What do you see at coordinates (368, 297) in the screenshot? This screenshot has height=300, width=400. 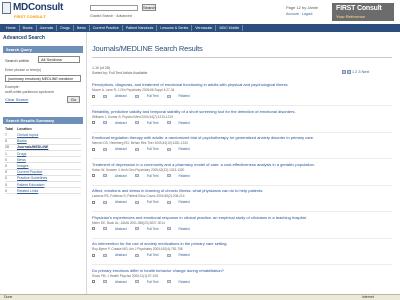 I see `security-zone: Internet` at bounding box center [368, 297].